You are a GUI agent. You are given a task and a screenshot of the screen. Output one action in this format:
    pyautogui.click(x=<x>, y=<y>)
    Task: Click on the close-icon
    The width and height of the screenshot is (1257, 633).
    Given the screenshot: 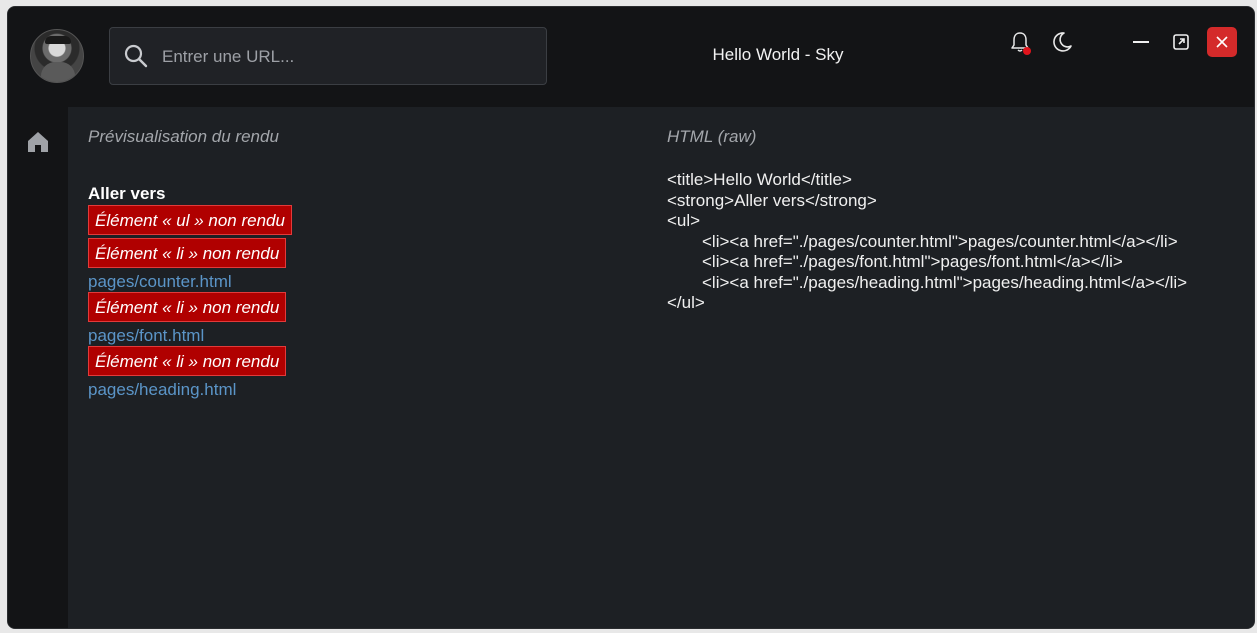 What is the action you would take?
    pyautogui.click(x=1222, y=42)
    